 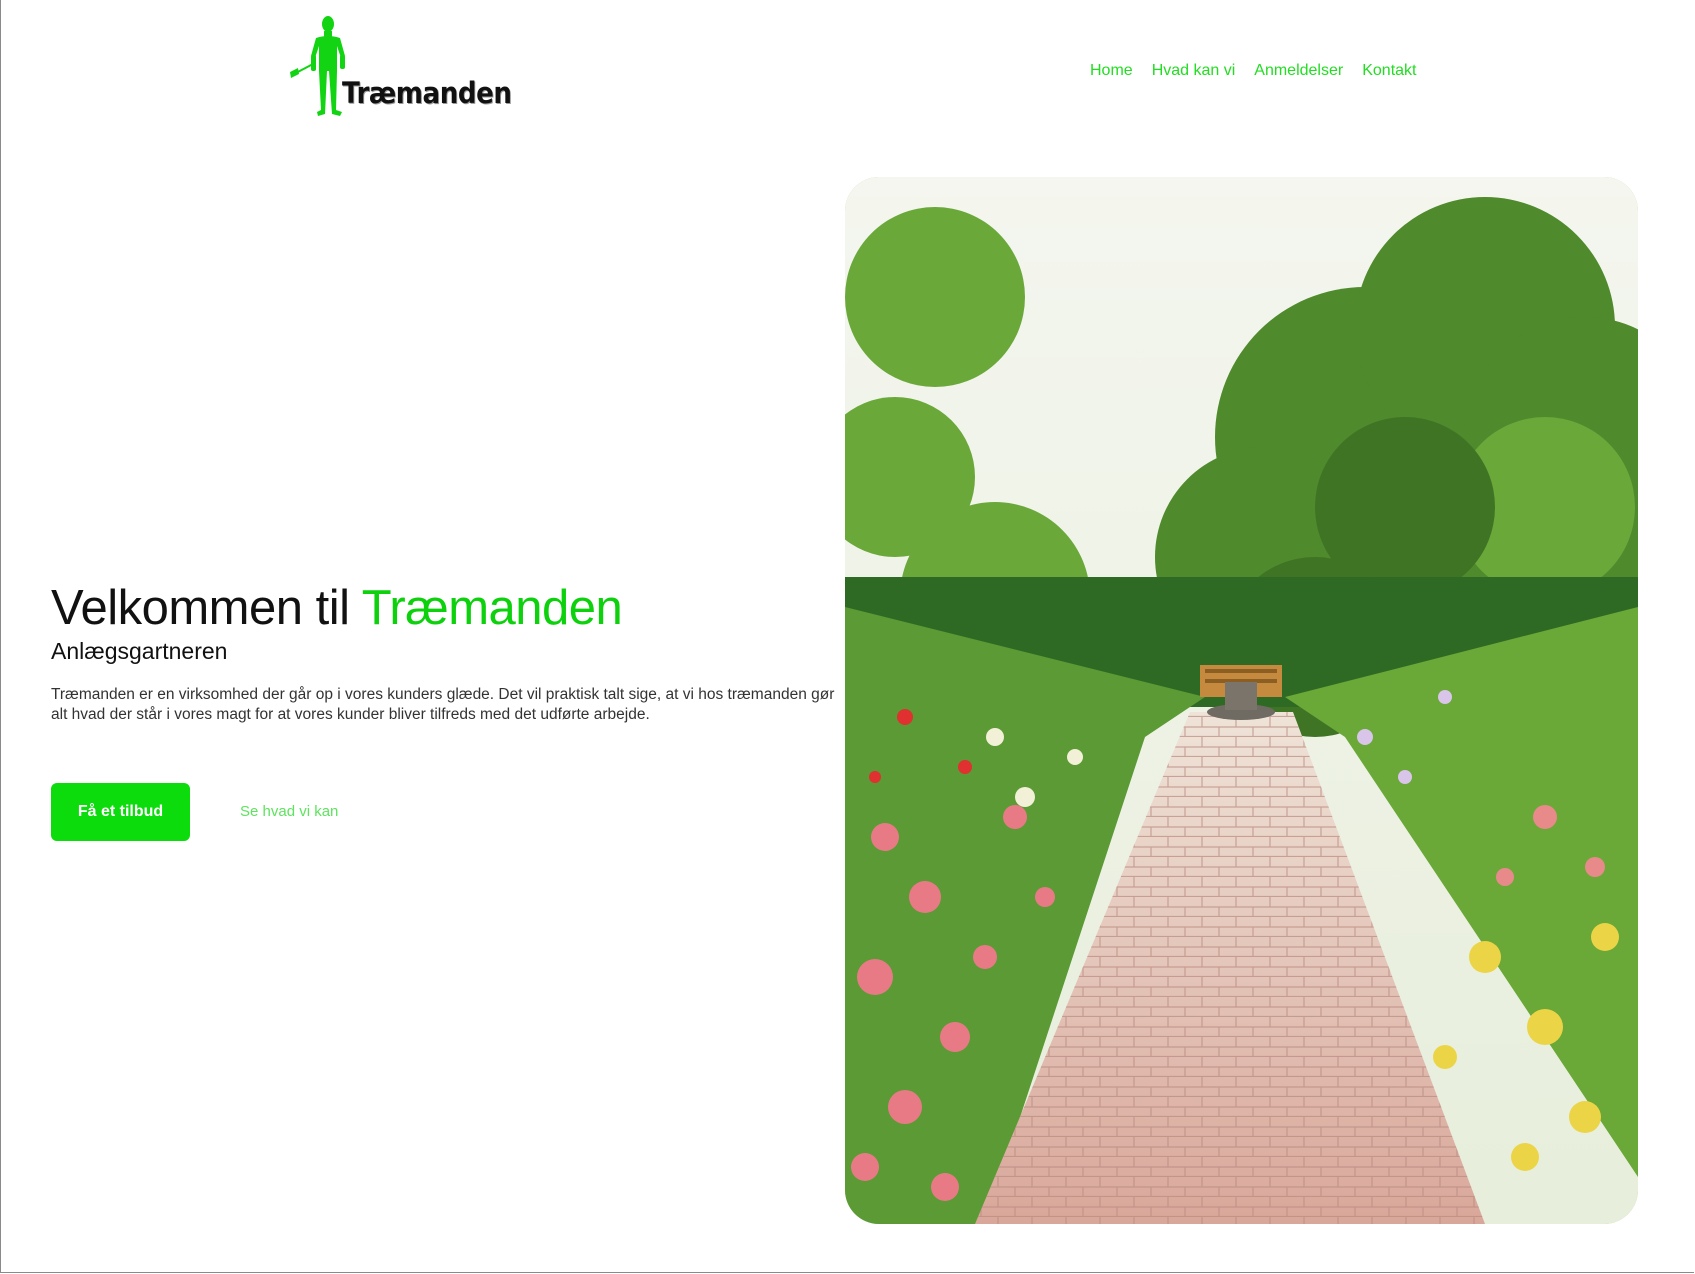 I want to click on site-logo: Træmanden, so click(x=401, y=68).